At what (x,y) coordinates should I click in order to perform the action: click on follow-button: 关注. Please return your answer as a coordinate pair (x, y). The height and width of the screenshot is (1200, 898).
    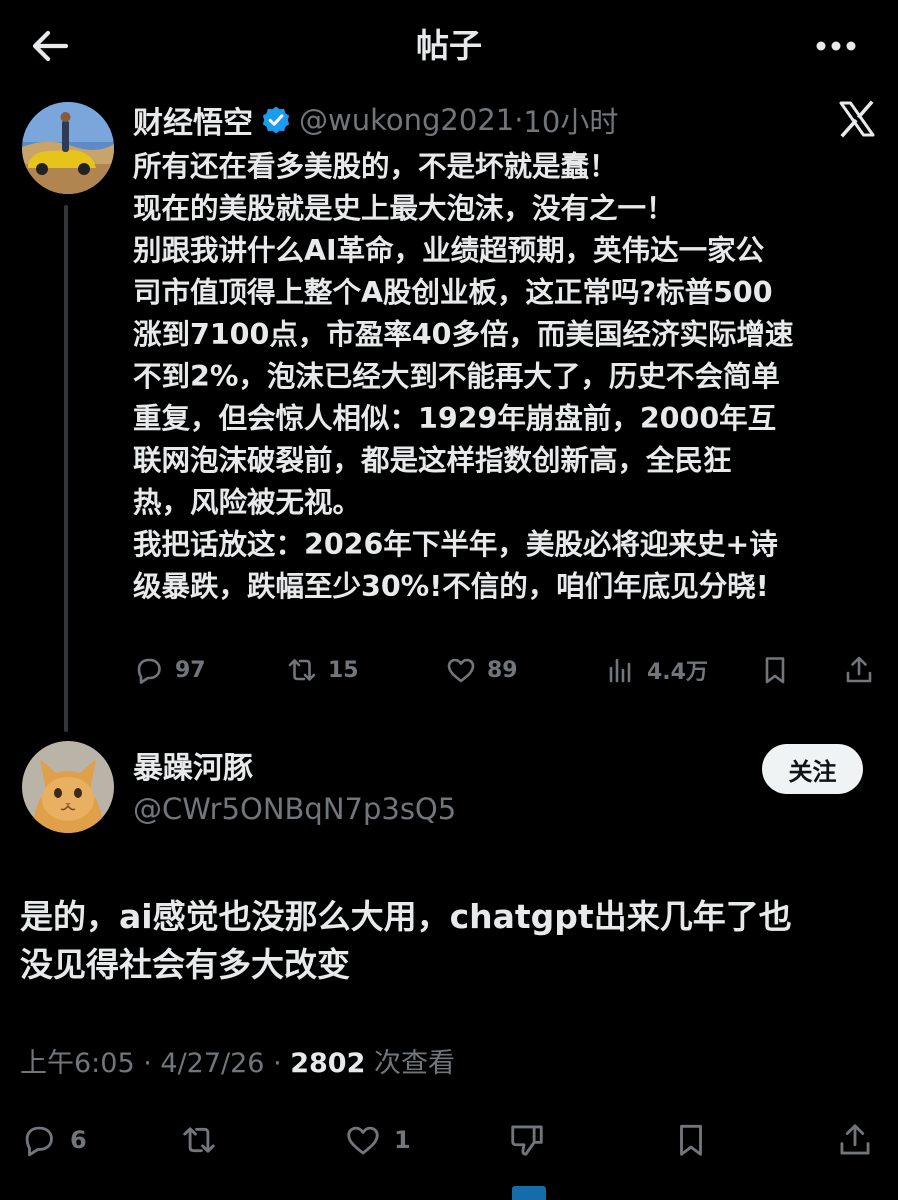
    Looking at the image, I should click on (812, 769).